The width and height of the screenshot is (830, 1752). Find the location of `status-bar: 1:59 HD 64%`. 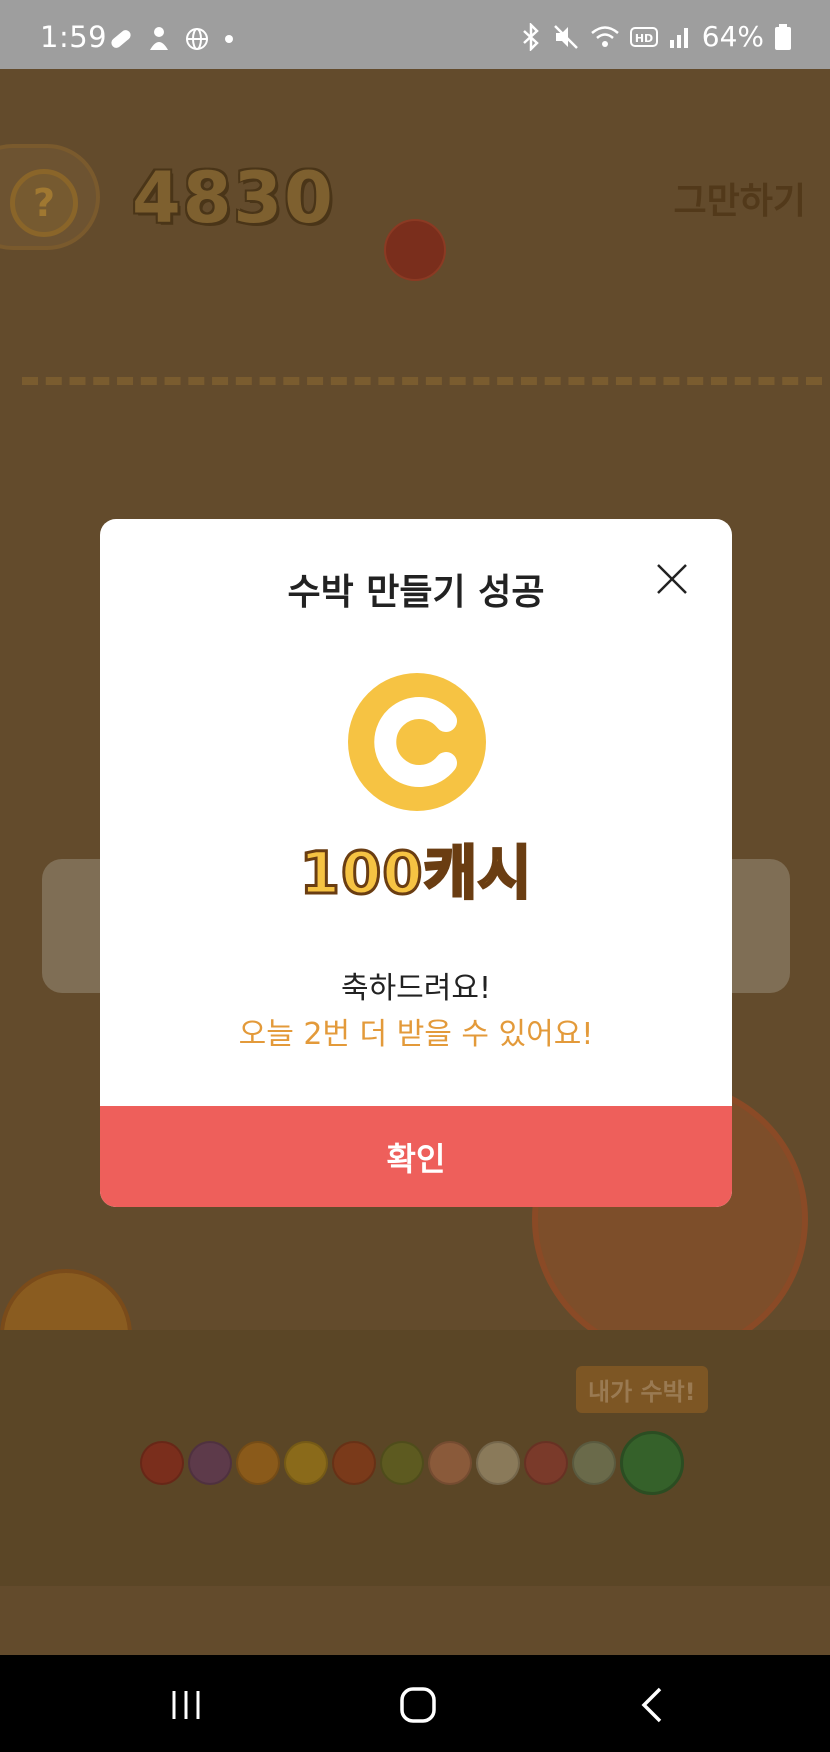

status-bar: 1:59 HD 64% is located at coordinates (415, 34).